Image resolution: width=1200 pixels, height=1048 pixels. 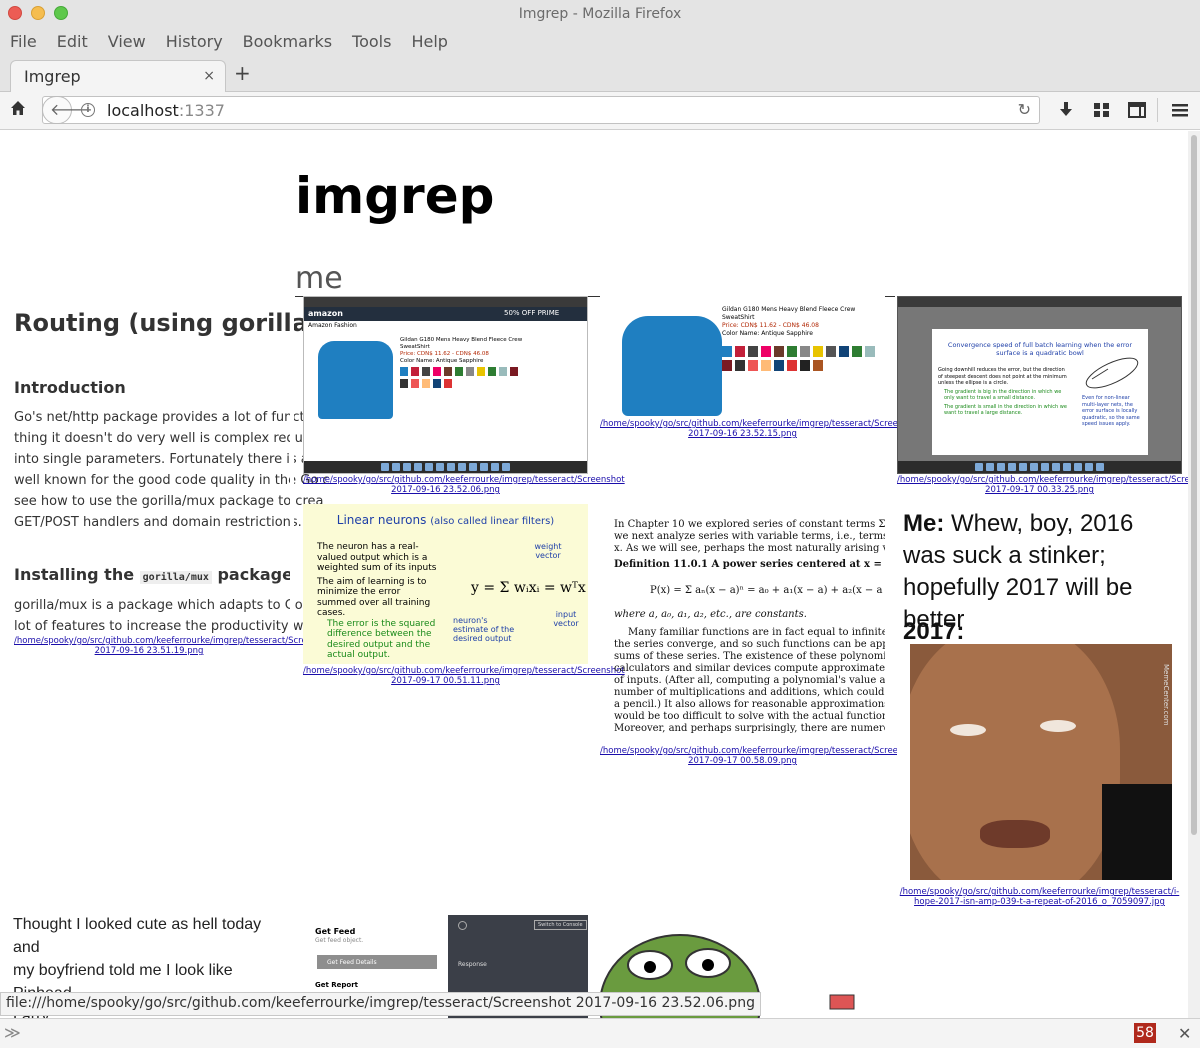 I want to click on page-title: imgrep, so click(x=395, y=196).